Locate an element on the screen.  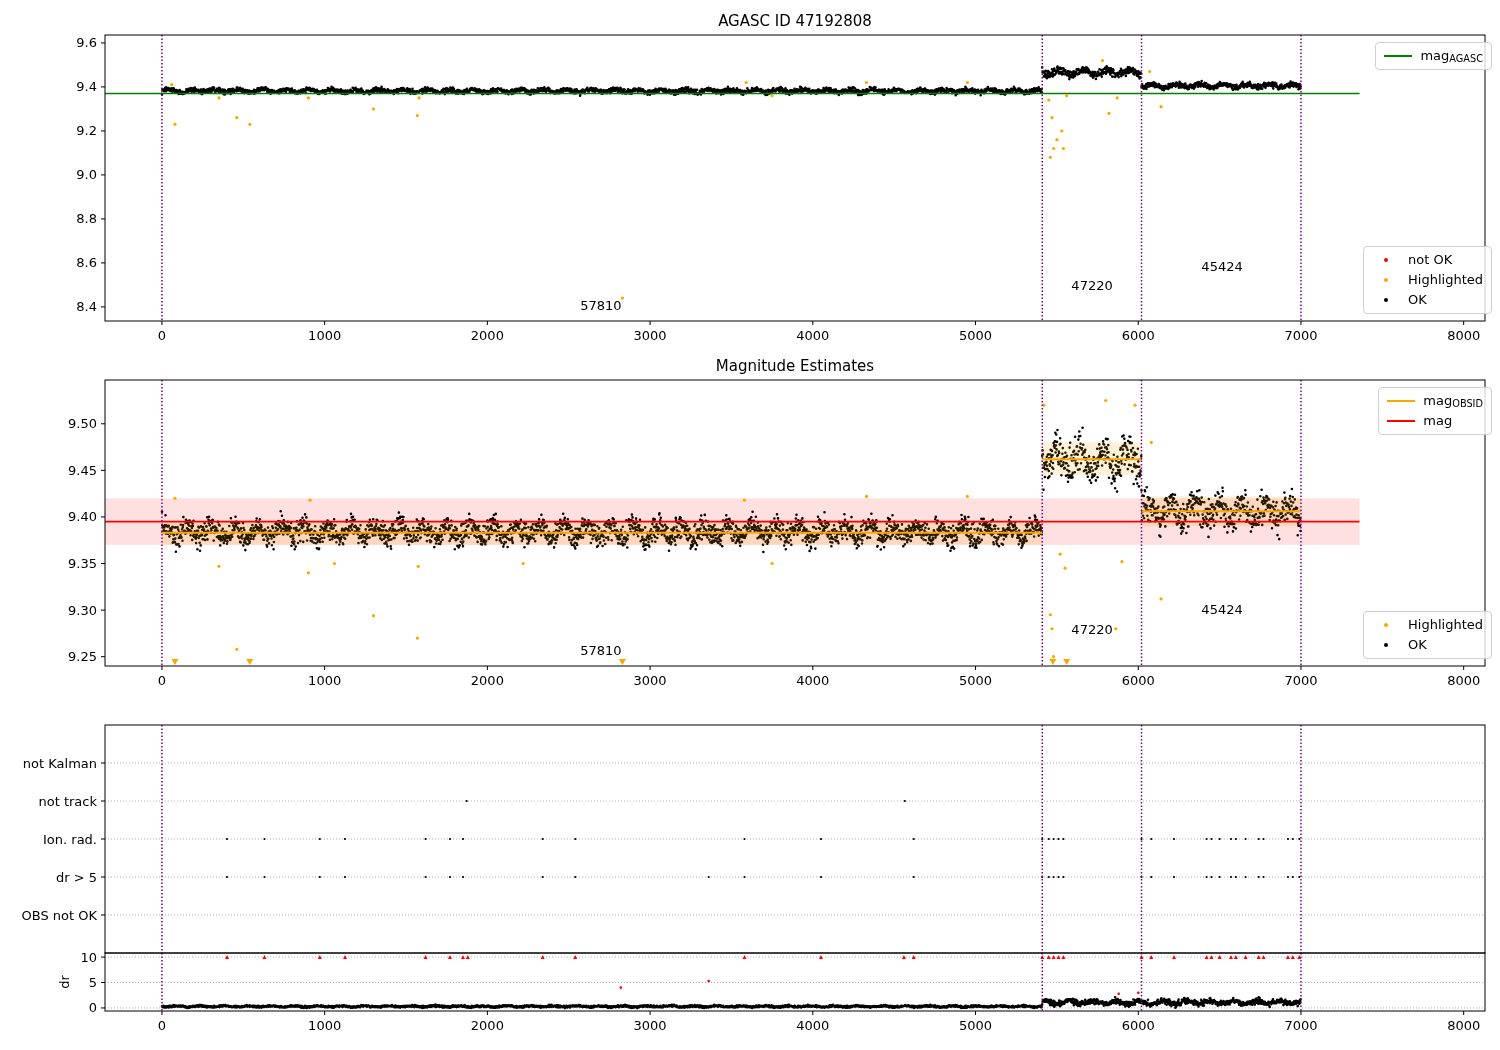
legend-label: OK is located at coordinates (1417, 645).